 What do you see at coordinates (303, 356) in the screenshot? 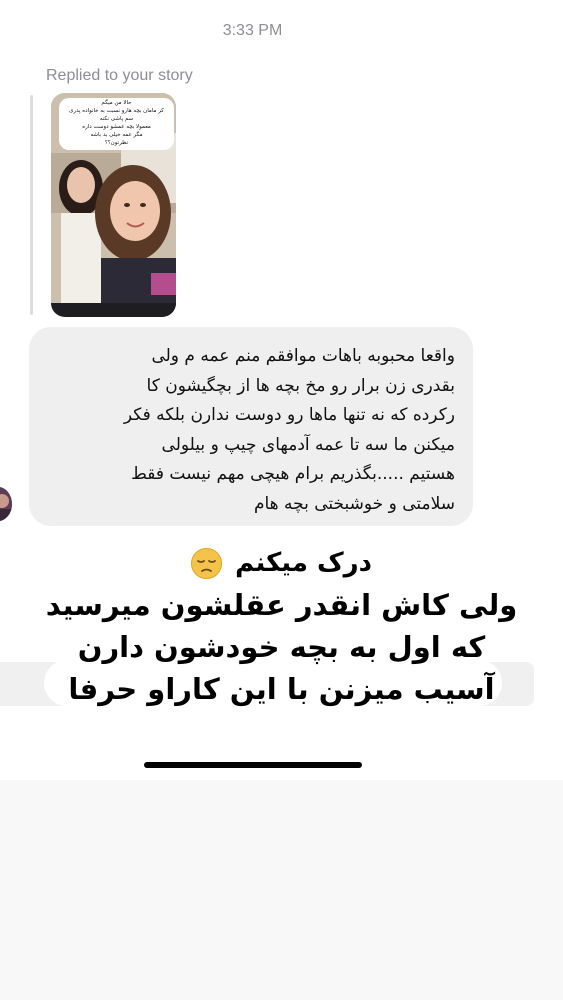
I see `message-line: واقعا محبوبه باهات موافقم منم عمه م ولی` at bounding box center [303, 356].